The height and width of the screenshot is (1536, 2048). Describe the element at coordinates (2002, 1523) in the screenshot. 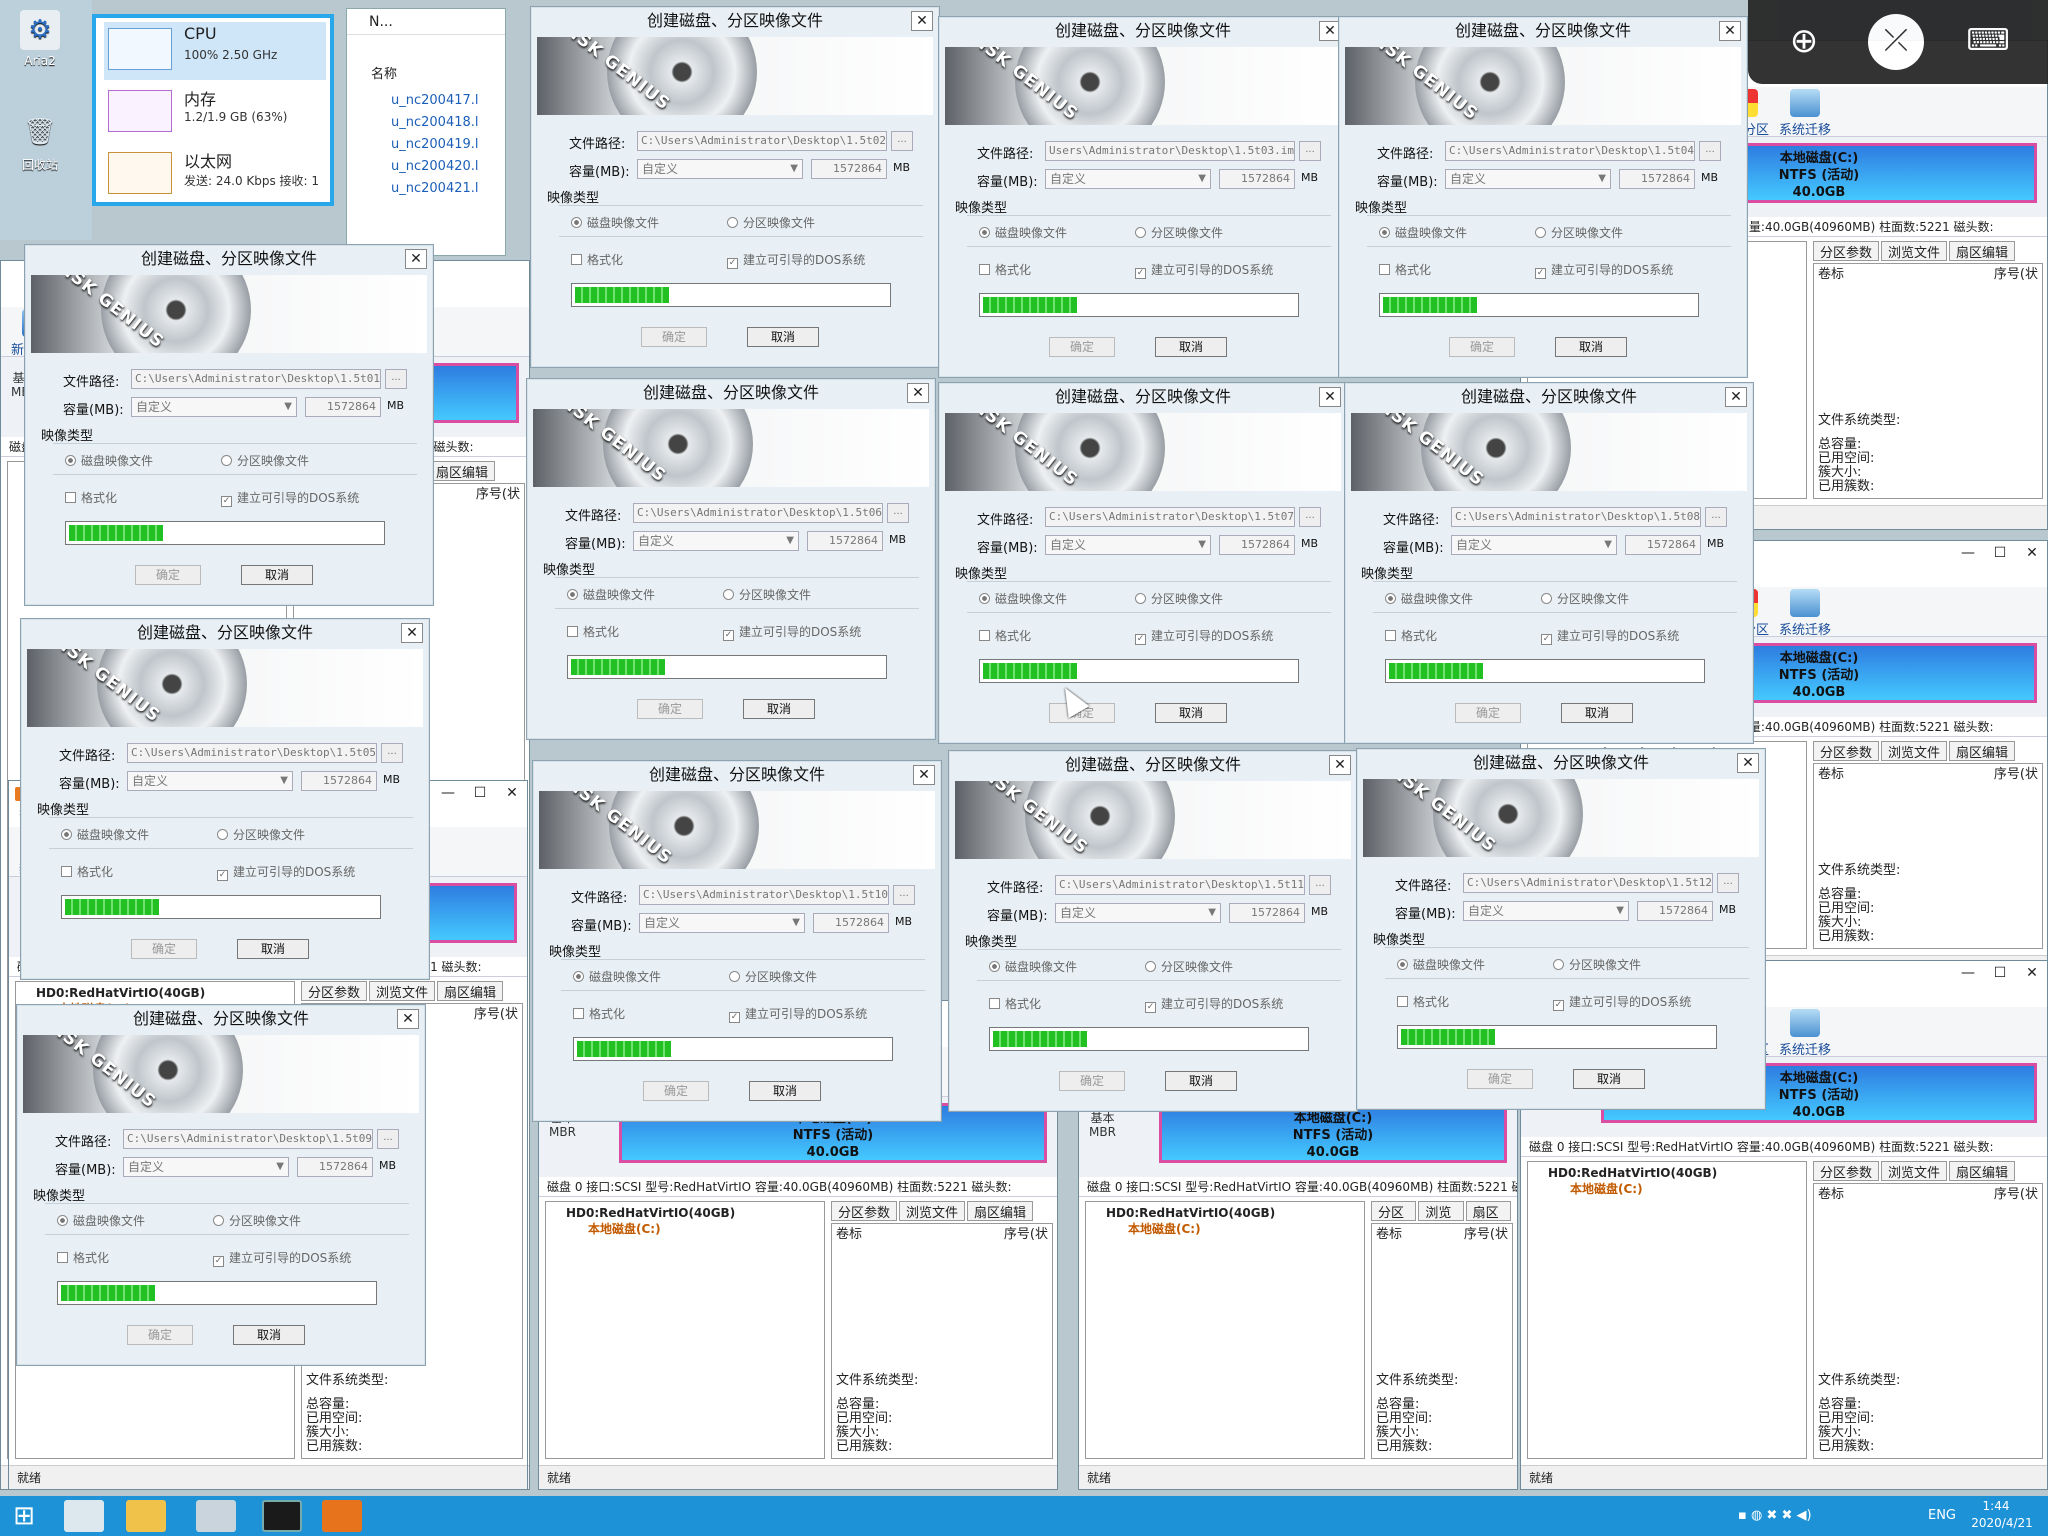

I see `clock-date: 2020/4/21` at that location.